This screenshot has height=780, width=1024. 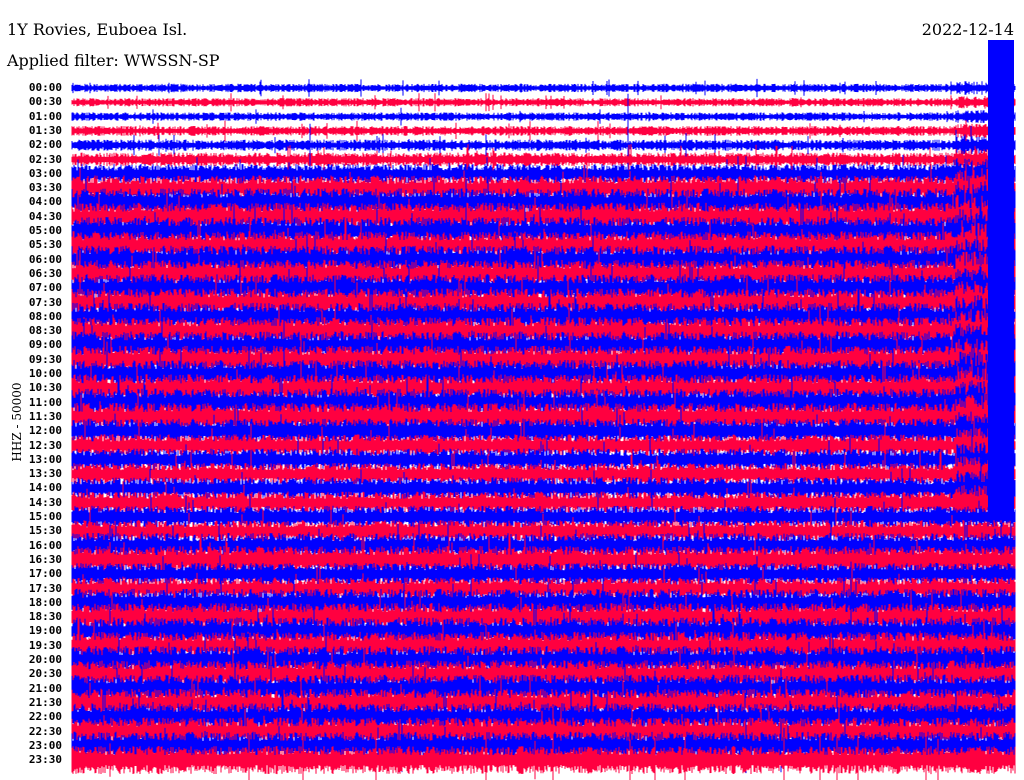 What do you see at coordinates (45, 445) in the screenshot?
I see `time-tick-label: 12:30` at bounding box center [45, 445].